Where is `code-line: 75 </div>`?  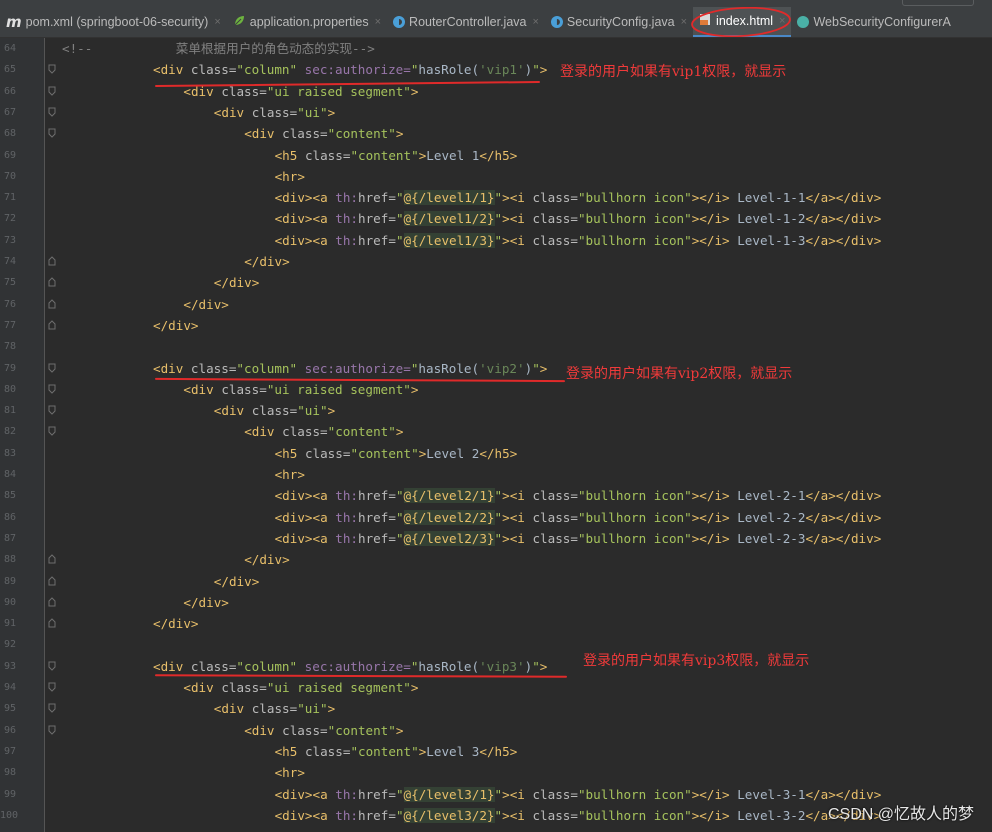
code-line: 75 </div> is located at coordinates (496, 282).